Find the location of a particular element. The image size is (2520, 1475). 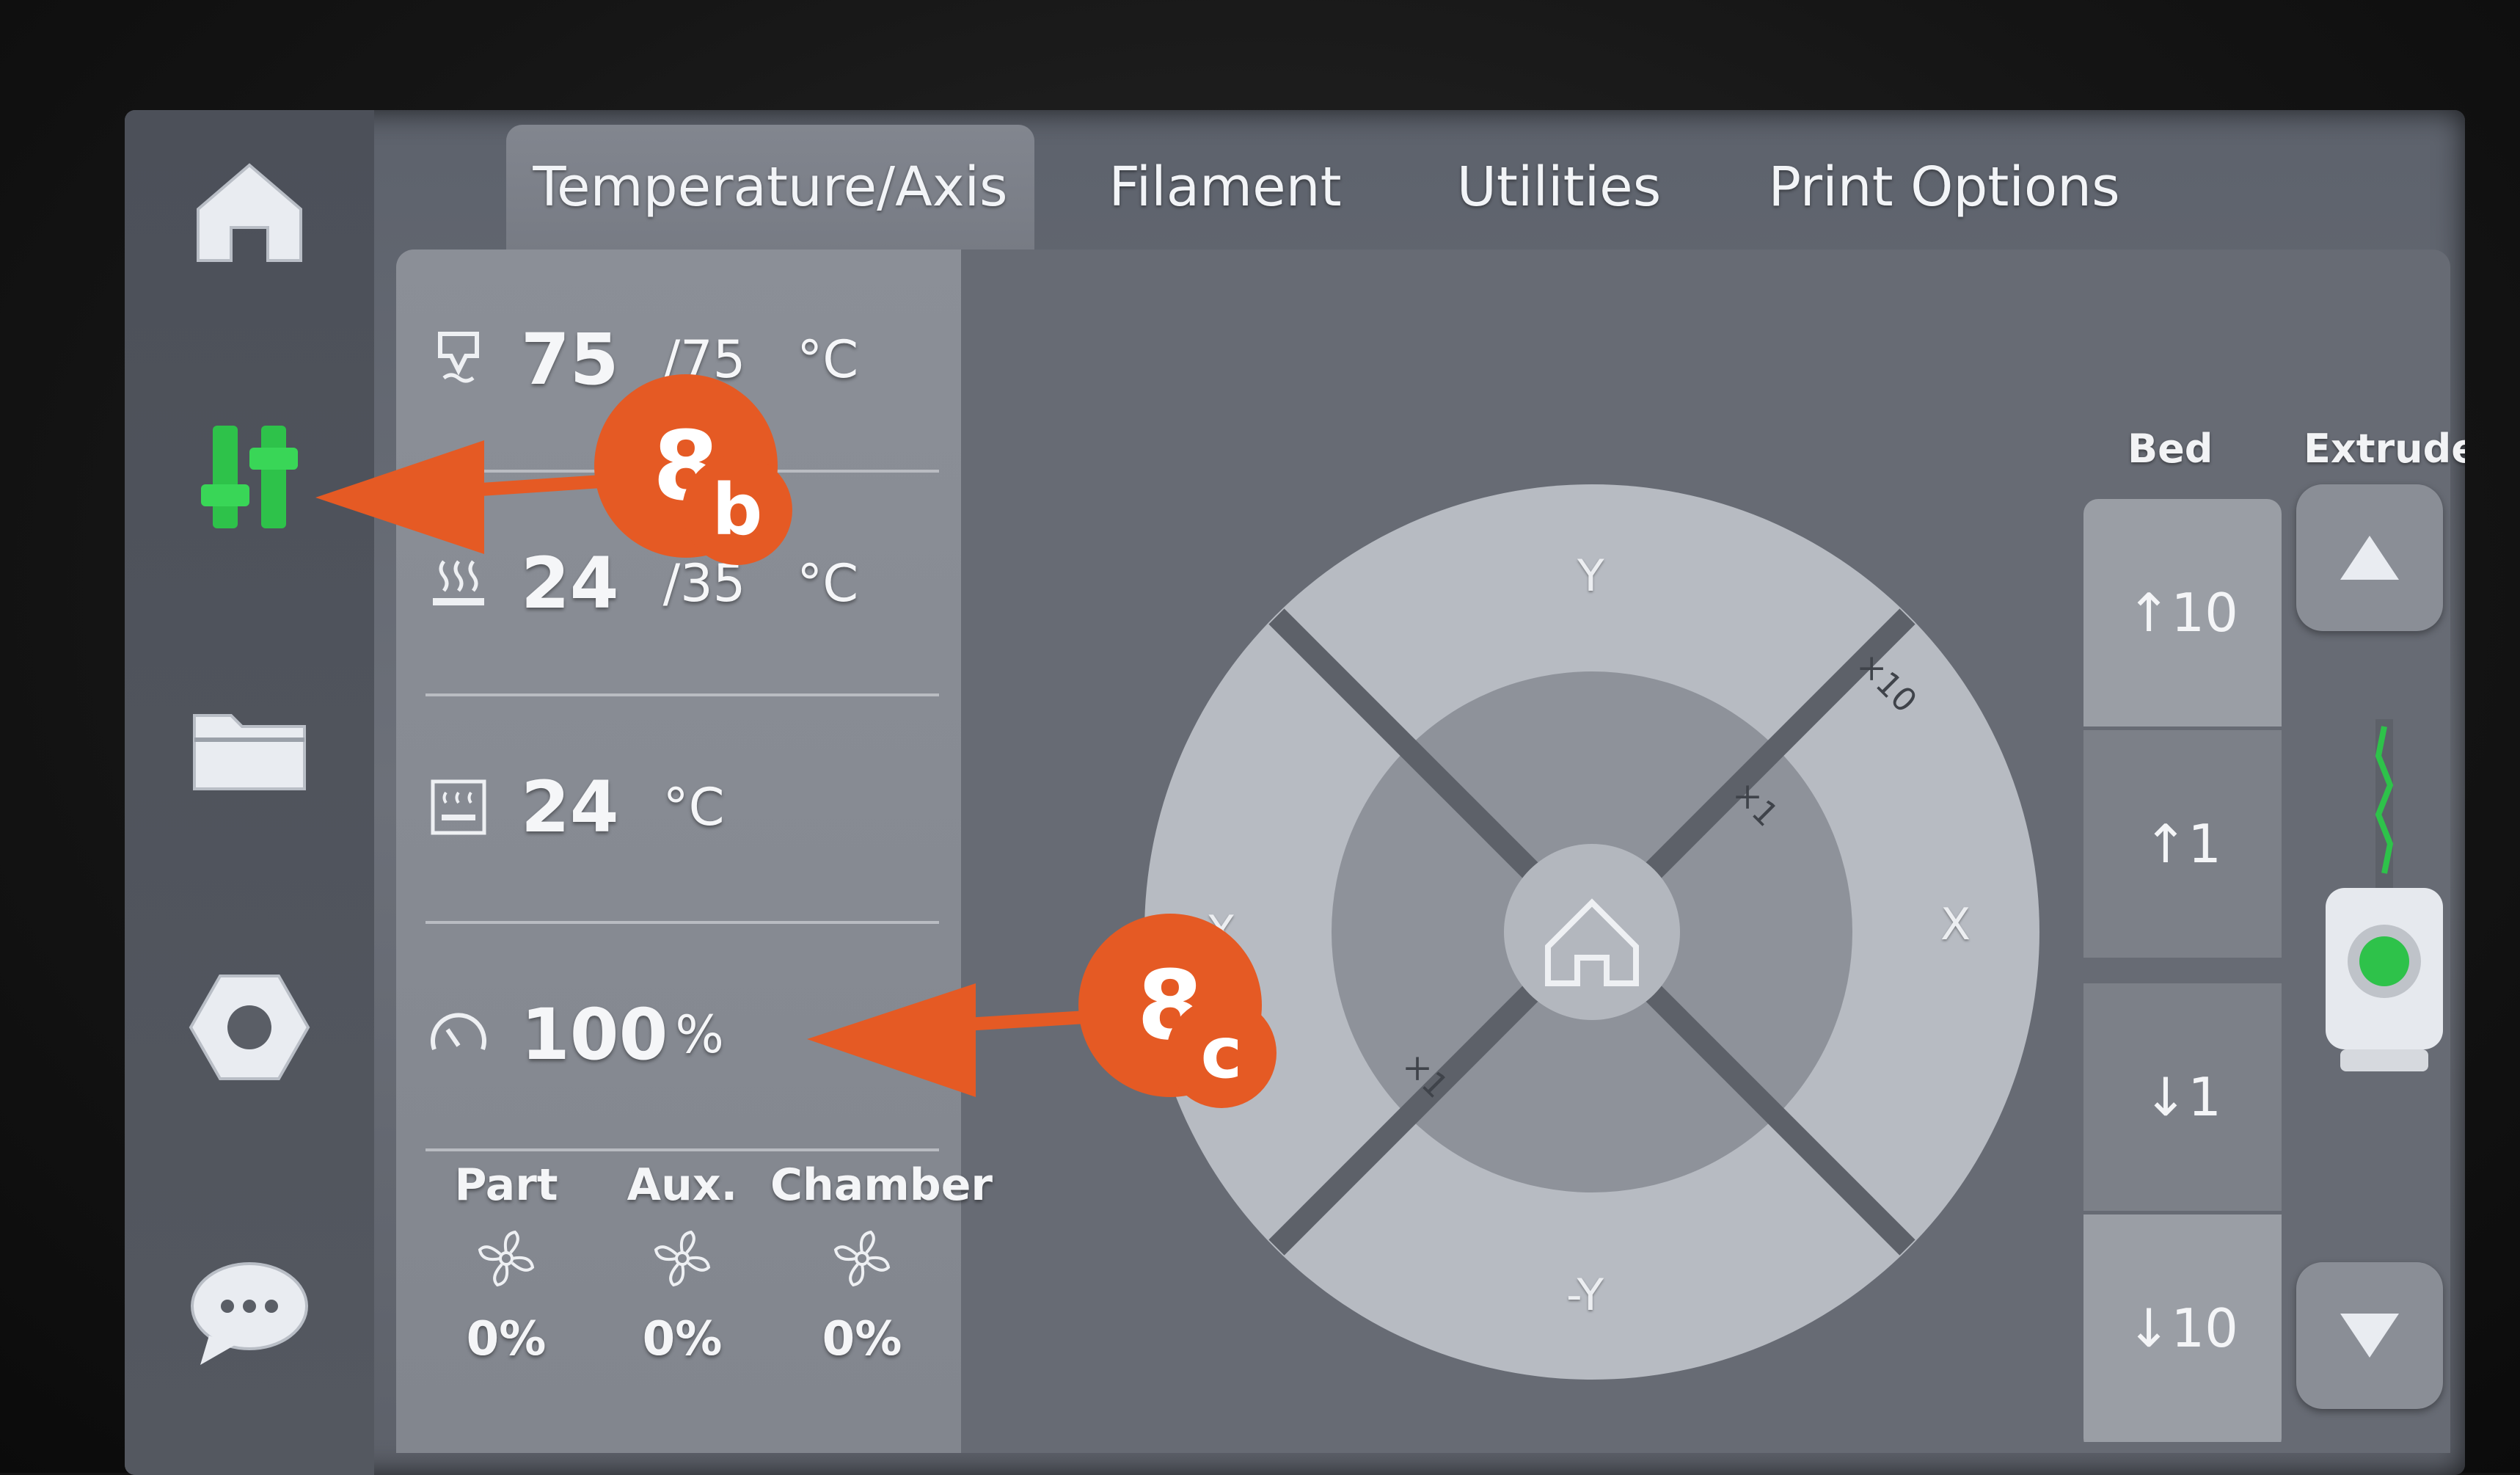

fan-chamber: Chamber 0% is located at coordinates (882, 1299).